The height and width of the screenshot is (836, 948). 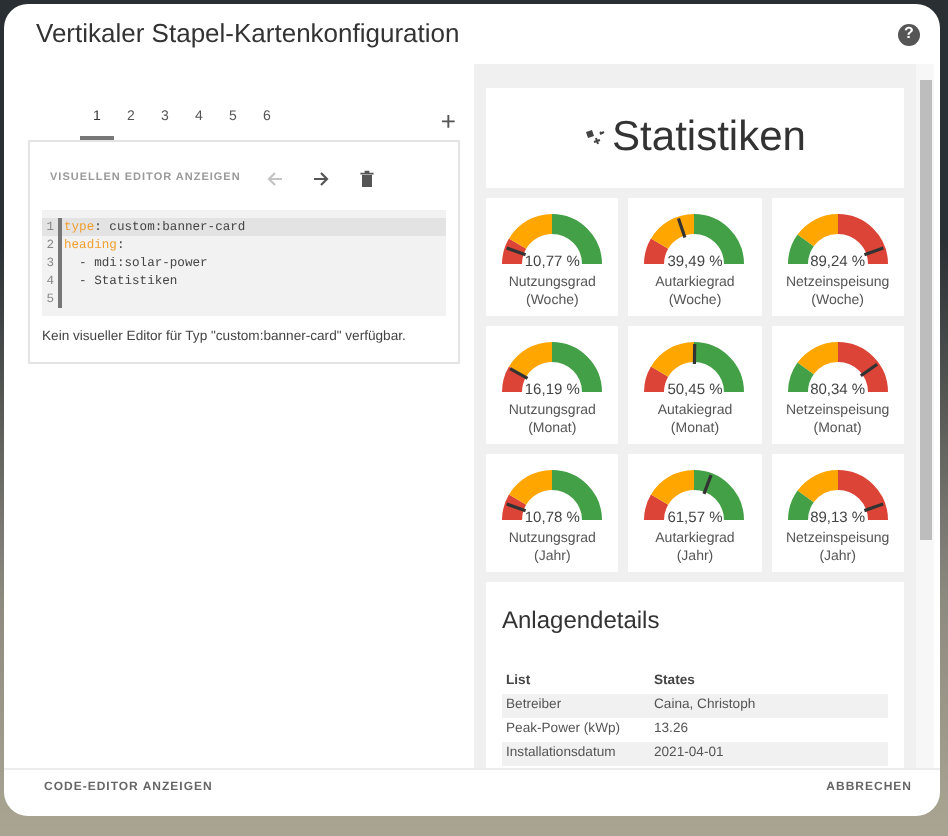 What do you see at coordinates (367, 178) in the screenshot?
I see `trash-icon` at bounding box center [367, 178].